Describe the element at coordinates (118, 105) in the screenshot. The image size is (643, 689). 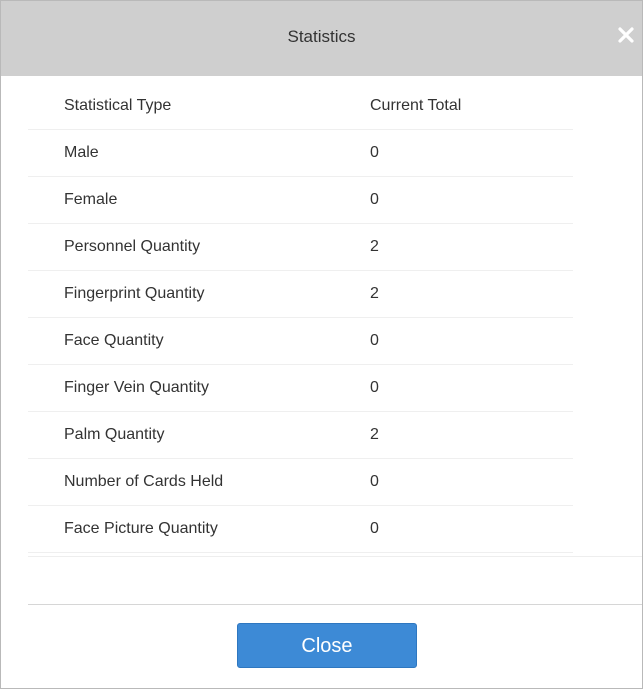
I see `column-header-statistical-type: Statistical Type` at that location.